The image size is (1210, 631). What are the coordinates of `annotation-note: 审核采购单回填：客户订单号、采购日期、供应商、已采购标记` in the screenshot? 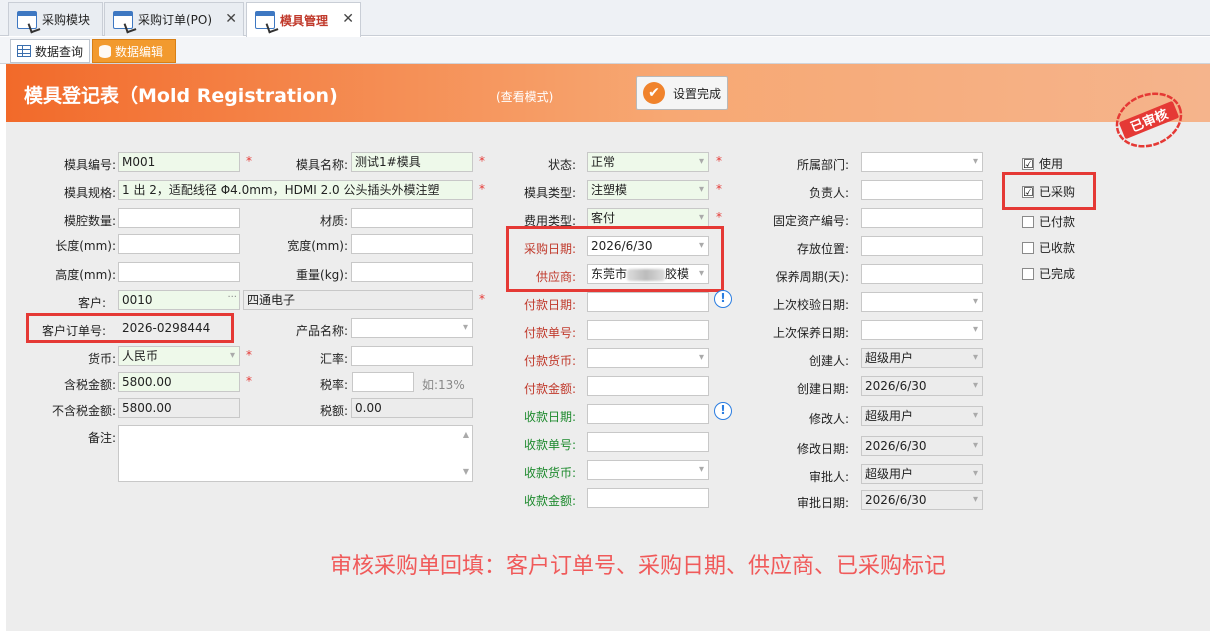 It's located at (638, 566).